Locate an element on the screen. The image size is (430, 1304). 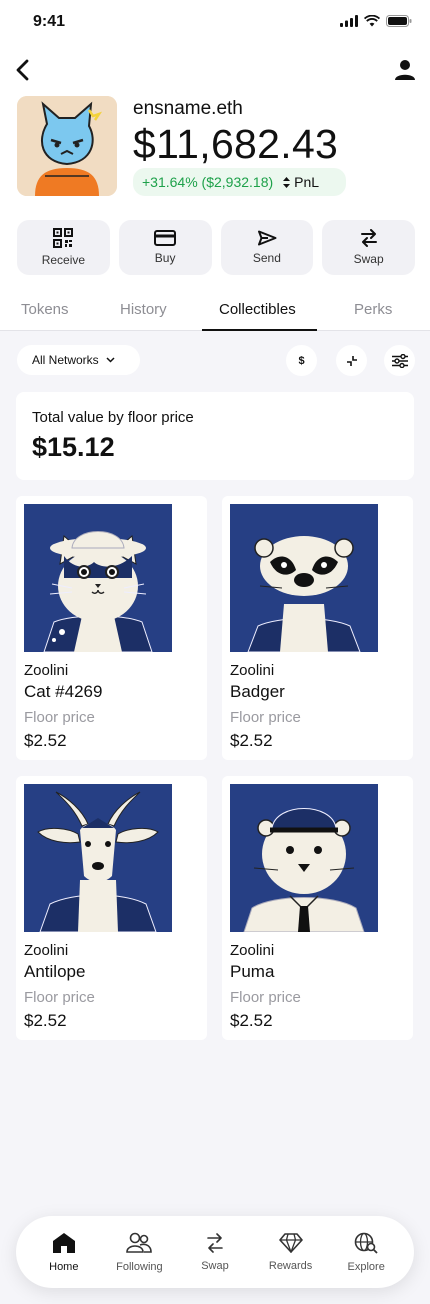
active-tab-indicator is located at coordinates (259, 330).